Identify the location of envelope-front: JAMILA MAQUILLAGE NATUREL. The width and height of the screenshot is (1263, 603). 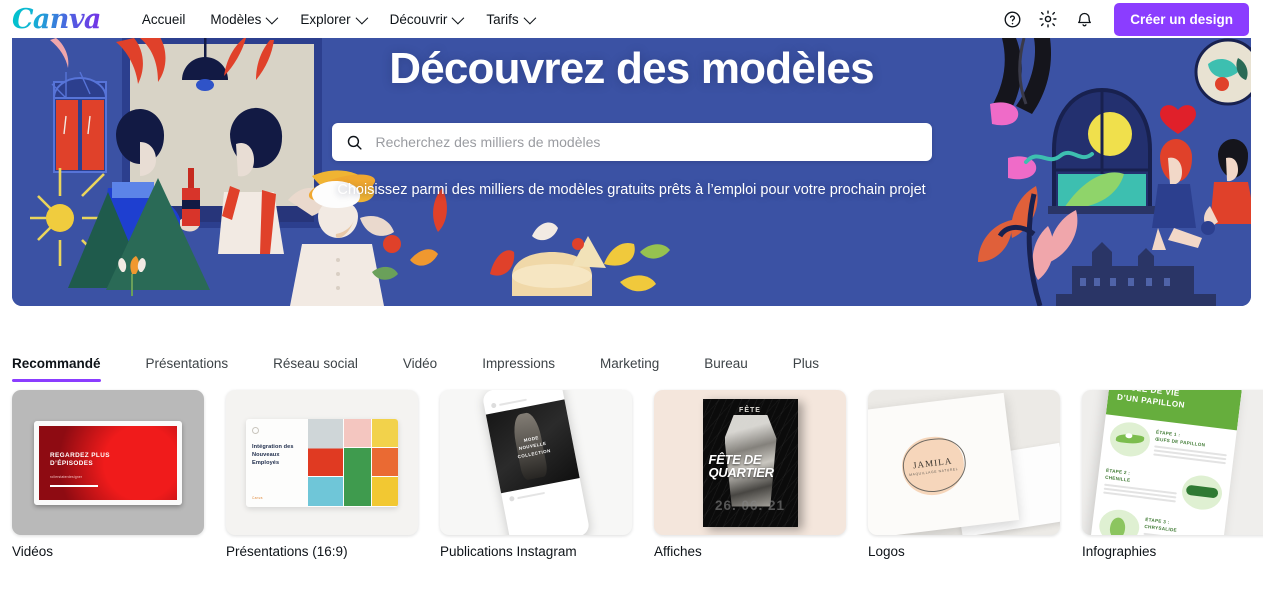
(944, 463).